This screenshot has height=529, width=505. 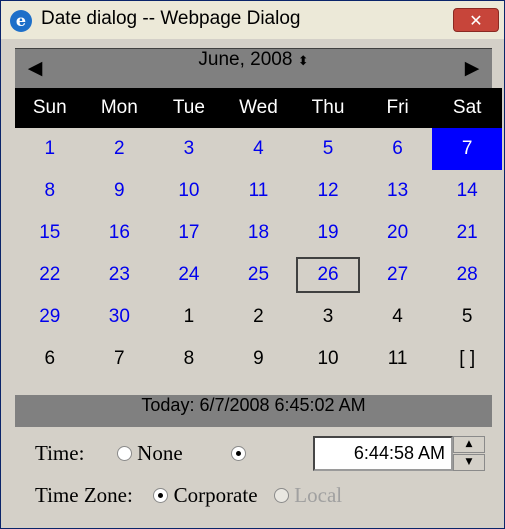 I want to click on close-icon: ✕, so click(x=476, y=20).